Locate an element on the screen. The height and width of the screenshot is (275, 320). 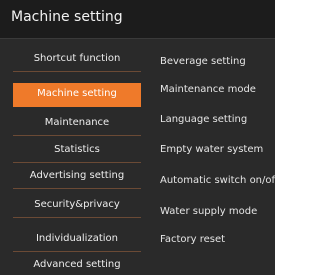
sidebar-item-label: Security&privacy is located at coordinates (77, 204).